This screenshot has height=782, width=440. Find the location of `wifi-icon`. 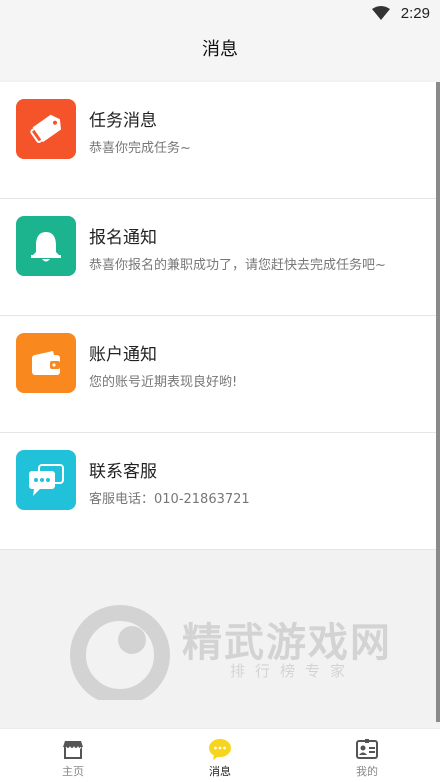

wifi-icon is located at coordinates (381, 13).